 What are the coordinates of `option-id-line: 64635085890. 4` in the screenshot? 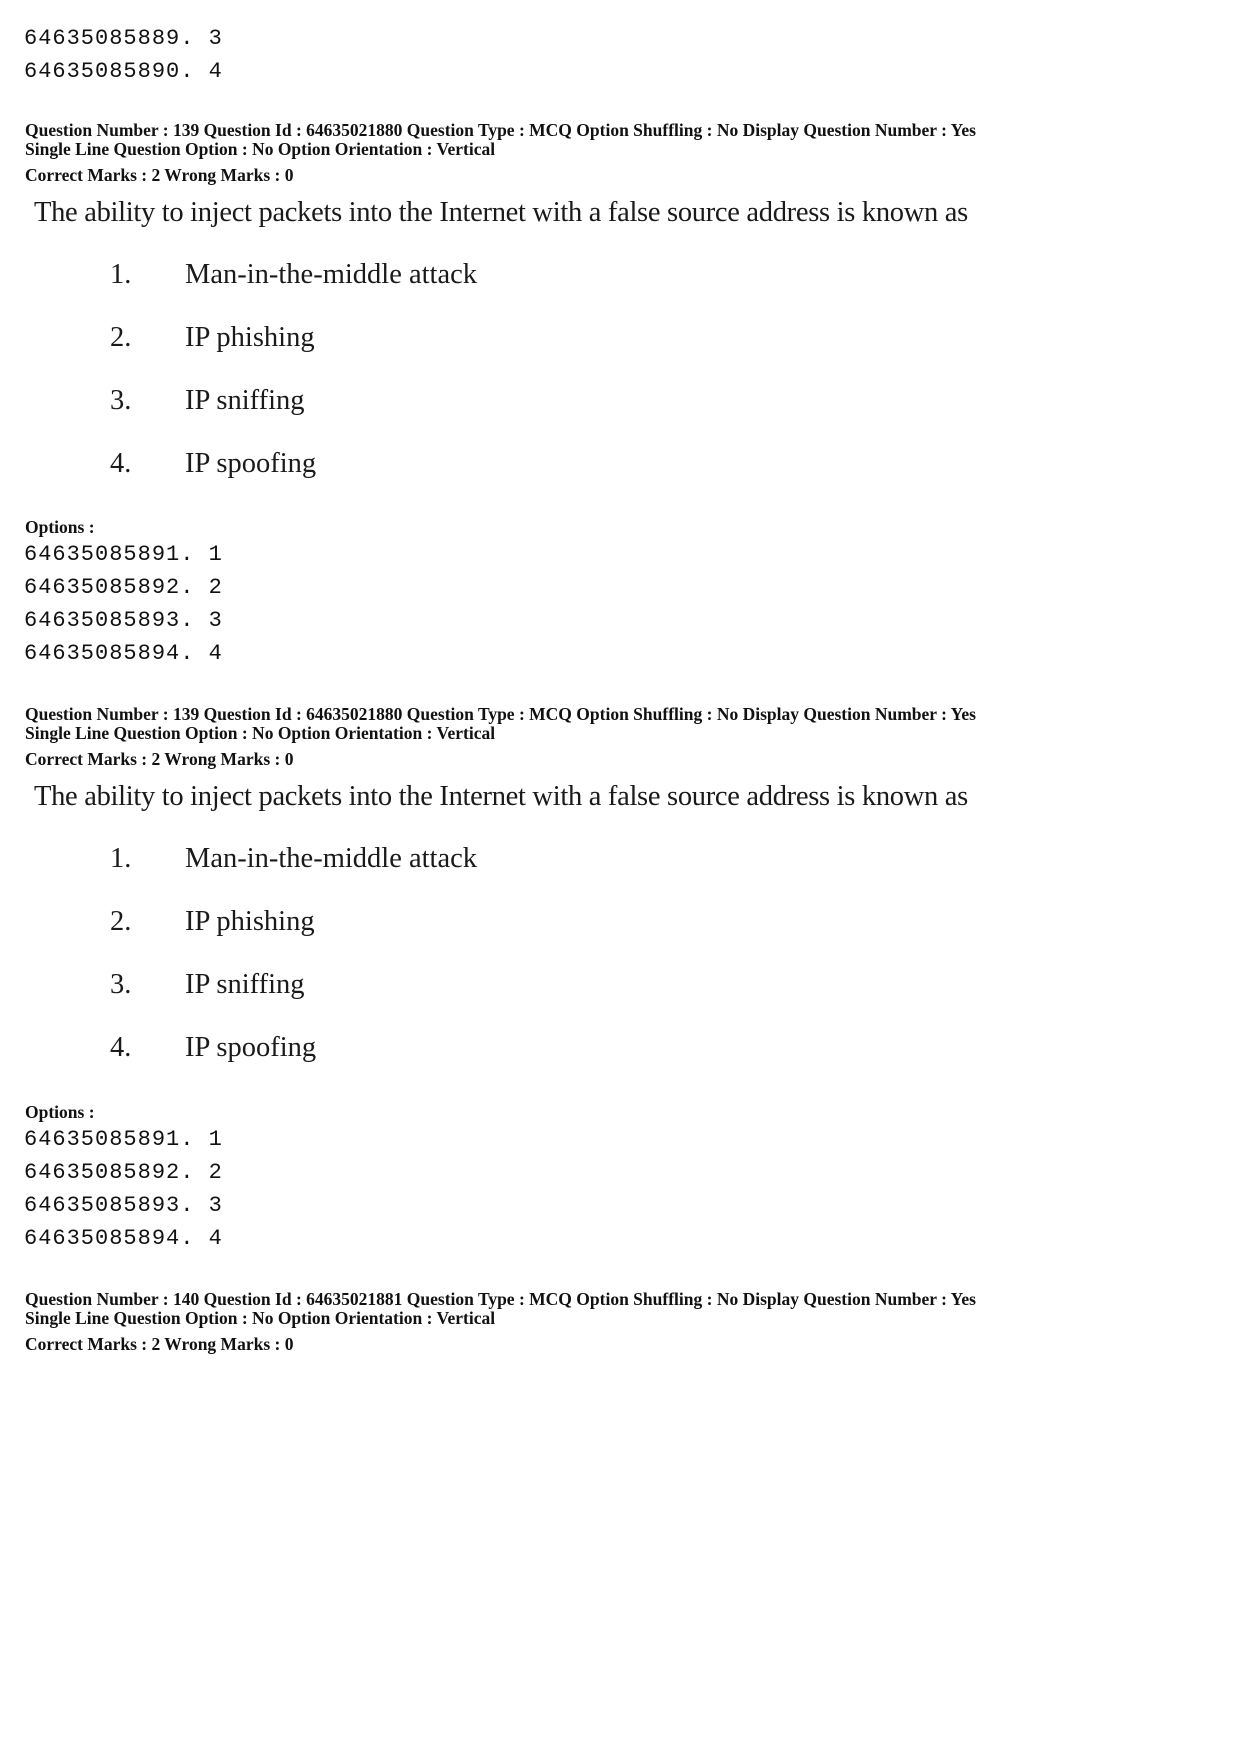 It's located at (123, 71).